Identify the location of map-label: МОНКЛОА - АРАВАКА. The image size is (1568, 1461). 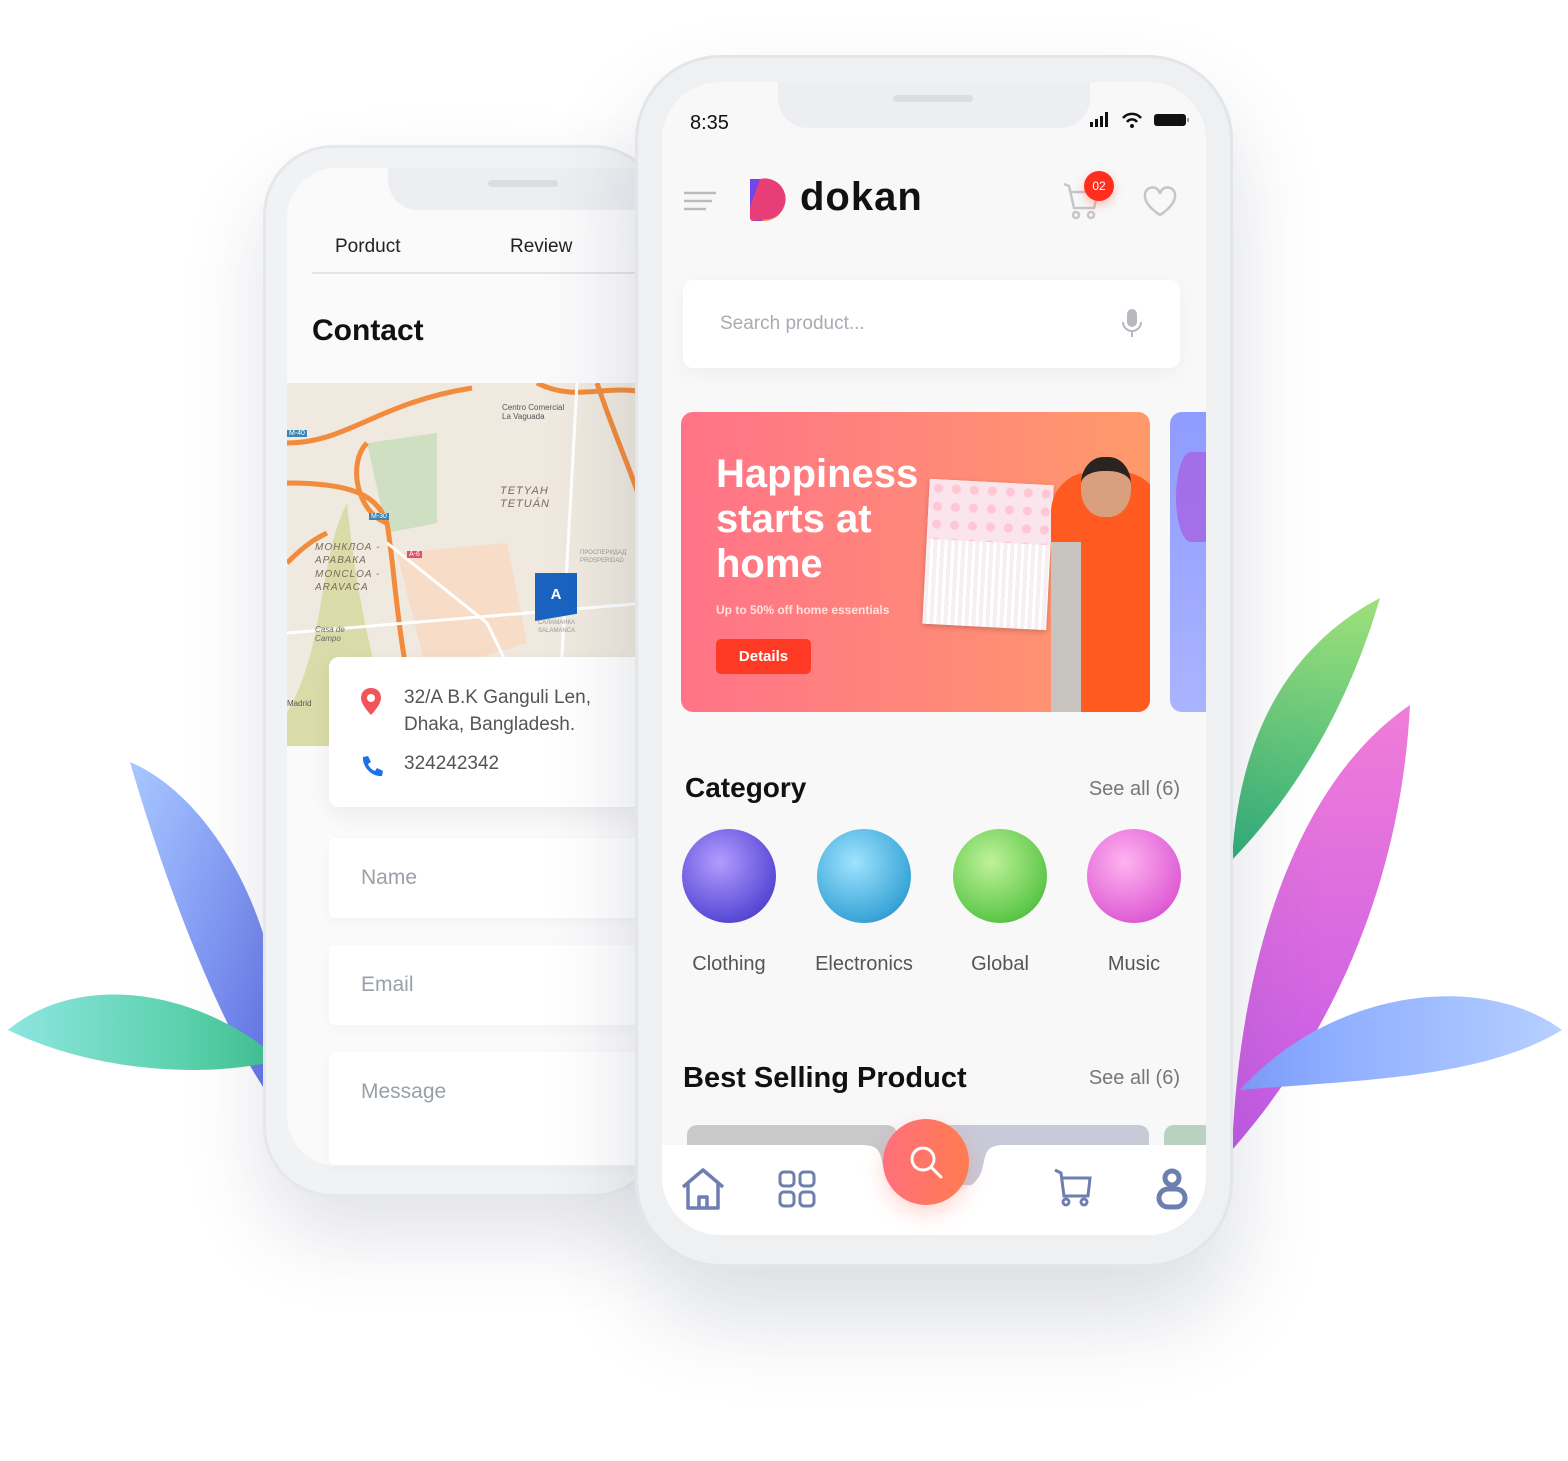
(348, 554).